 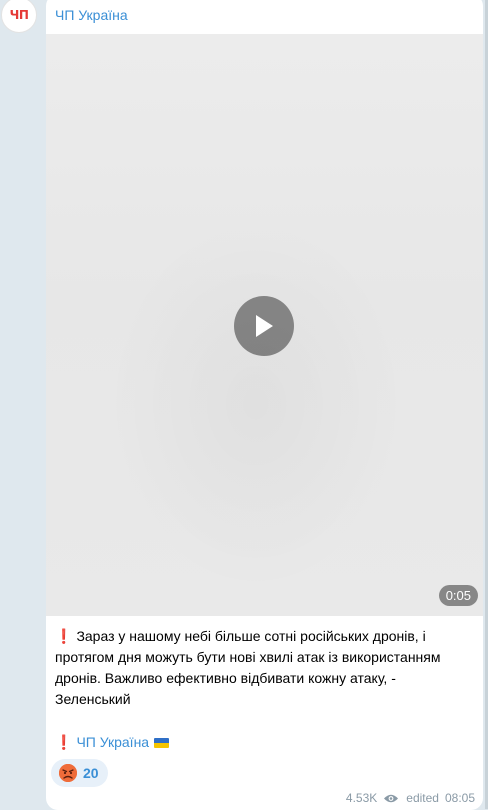 I want to click on view-count: 4.53K, so click(x=361, y=798).